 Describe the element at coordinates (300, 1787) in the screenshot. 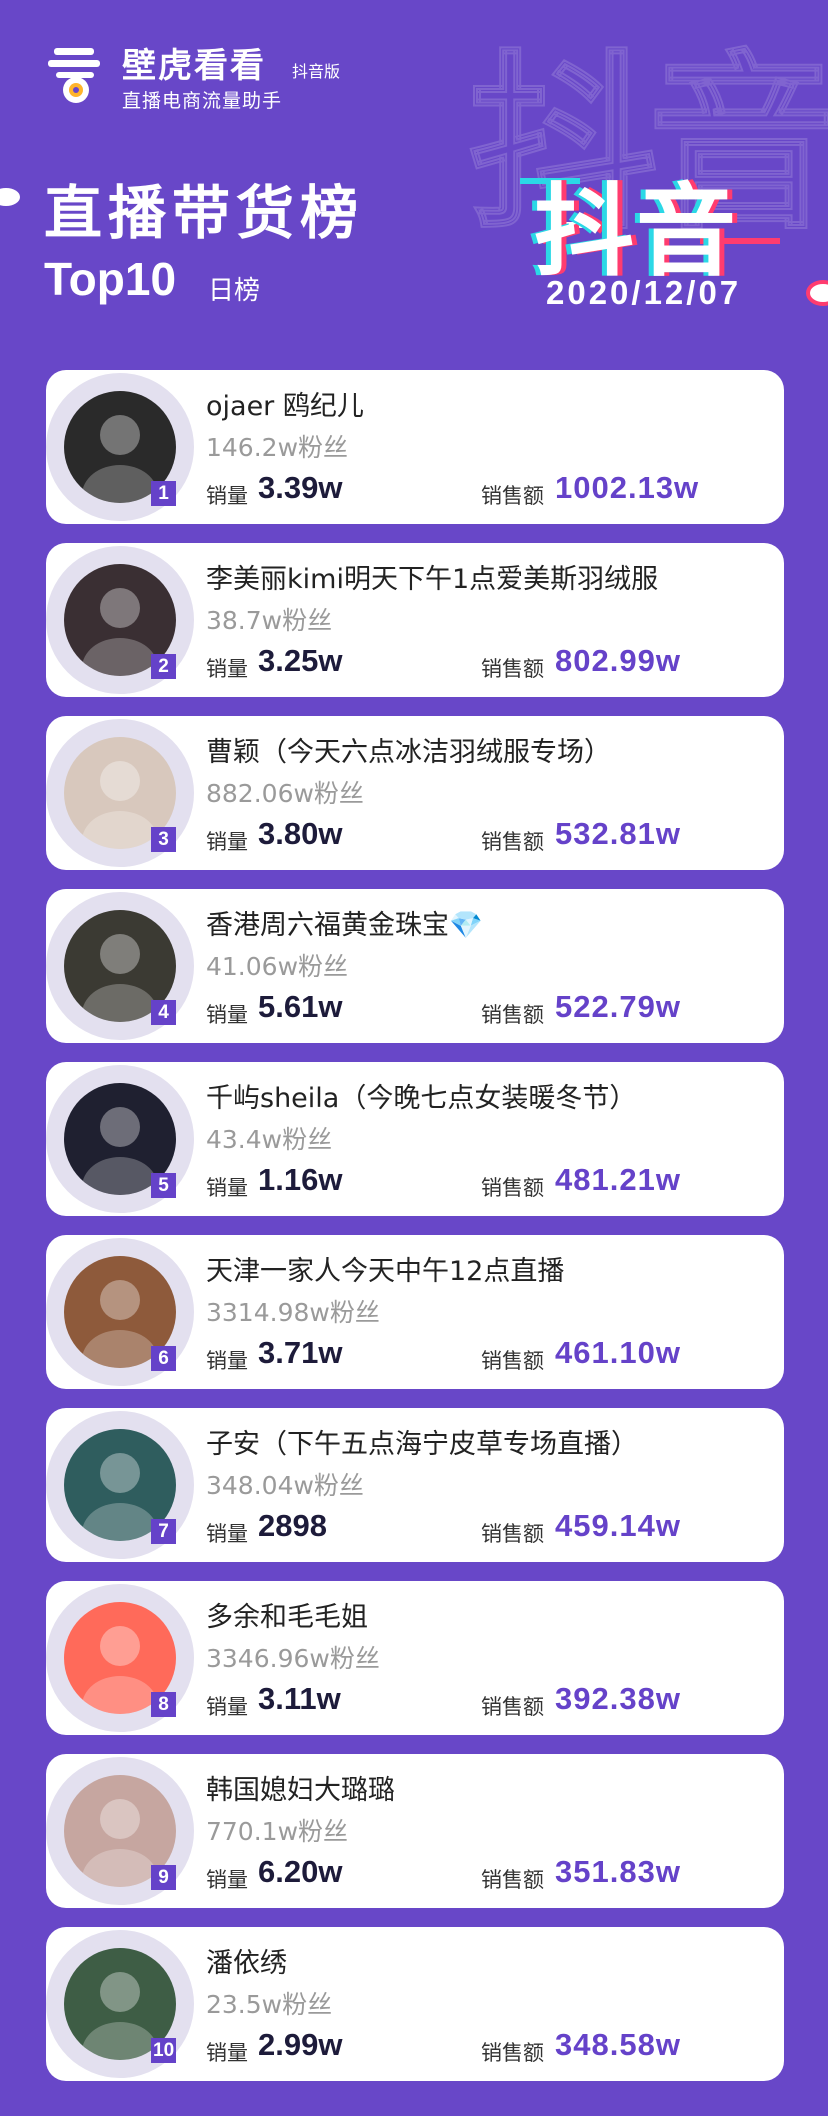

I see `streamer-name: 韩国媳妇大璐璐` at that location.